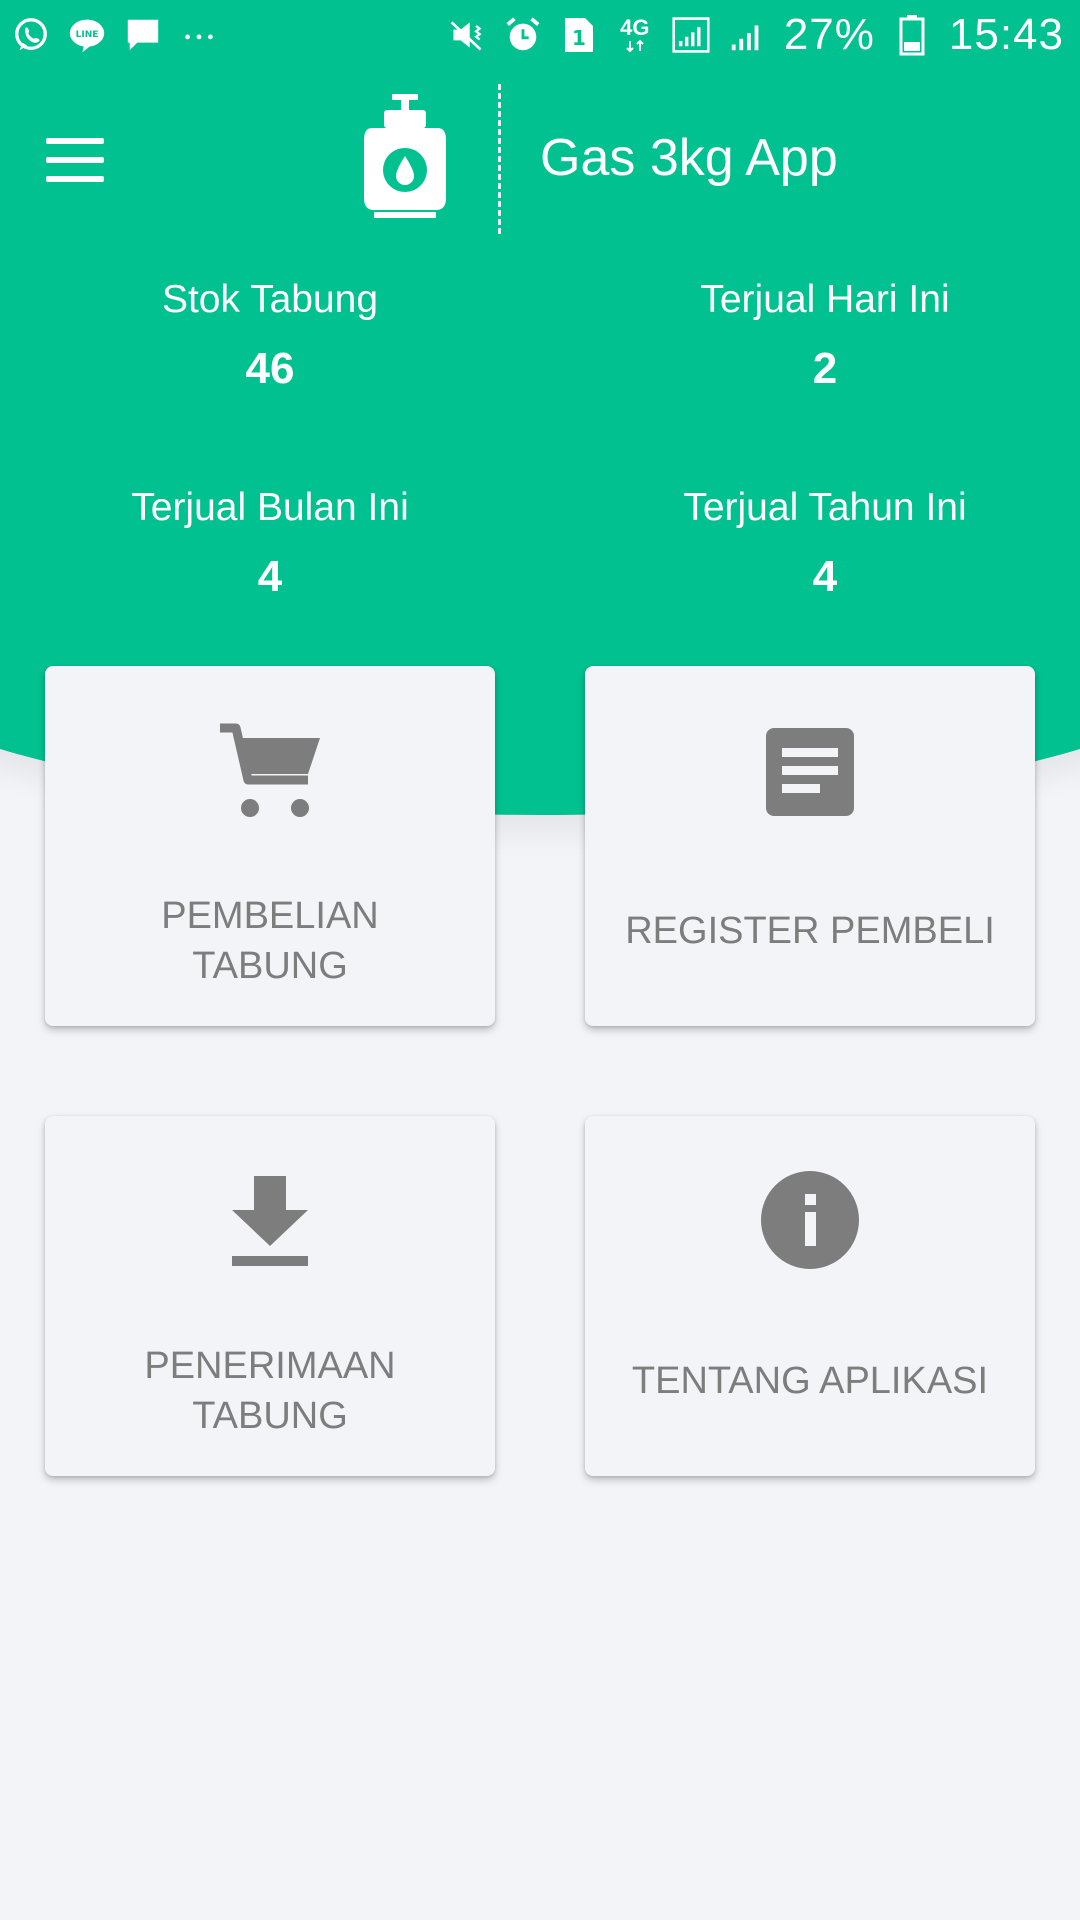 The image size is (1080, 1920). I want to click on card-label-line: REGISTER PEMBELI, so click(810, 931).